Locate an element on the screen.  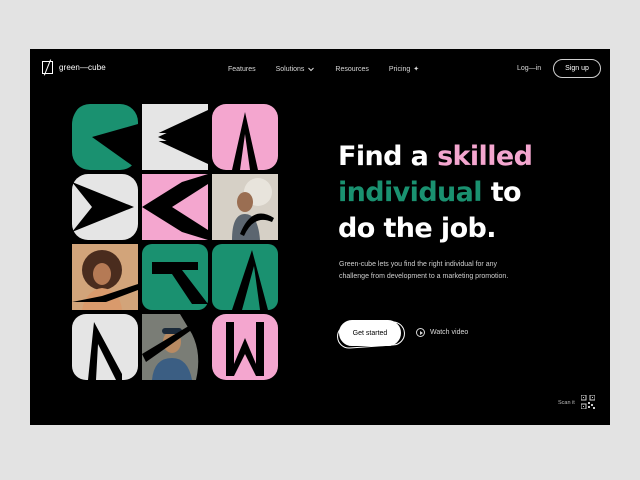
headline-text: do the job. is located at coordinates (417, 228).